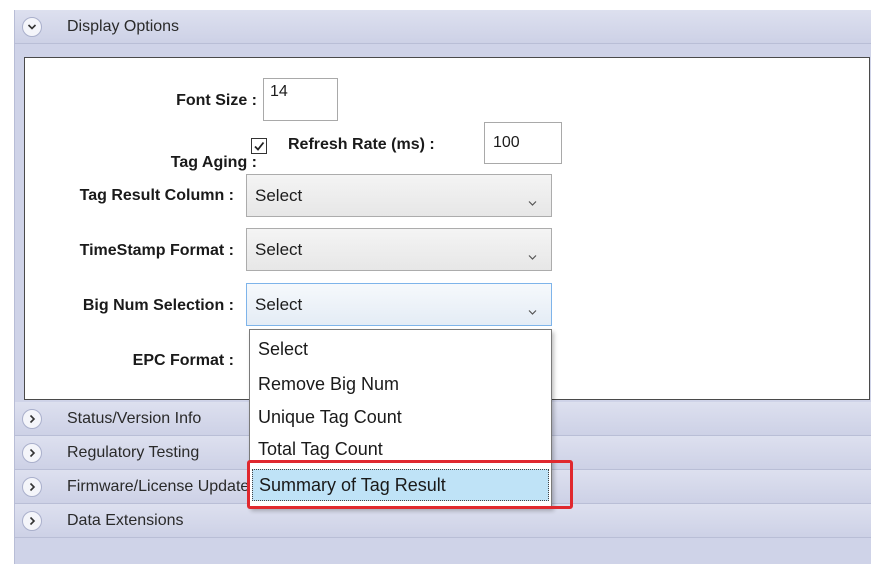  What do you see at coordinates (279, 304) in the screenshot?
I see `big-num-selection-value: Select` at bounding box center [279, 304].